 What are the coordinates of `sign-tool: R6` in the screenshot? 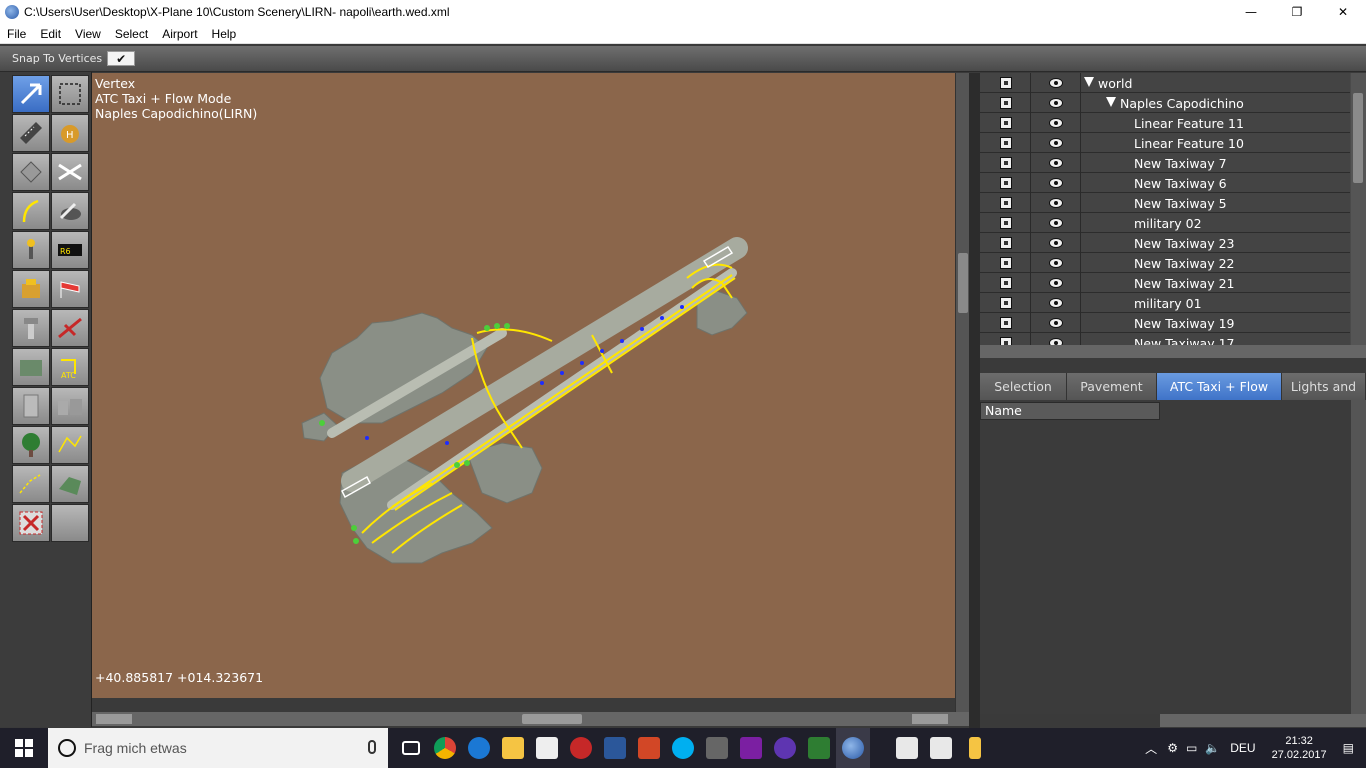 It's located at (70, 250).